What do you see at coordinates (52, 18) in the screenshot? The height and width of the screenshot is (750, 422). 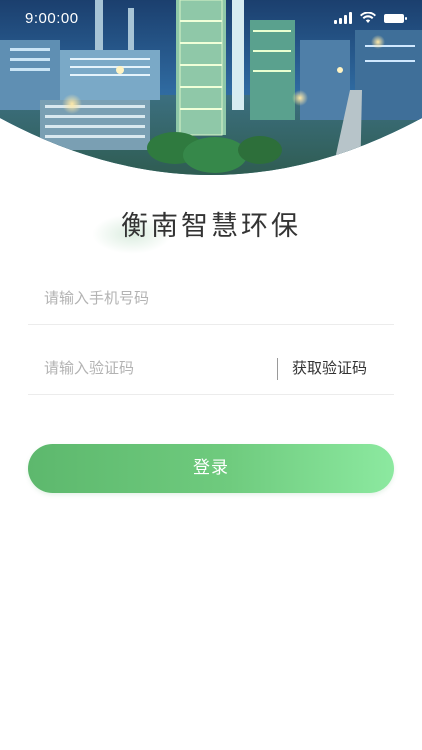 I see `status-time: 9:00:00` at bounding box center [52, 18].